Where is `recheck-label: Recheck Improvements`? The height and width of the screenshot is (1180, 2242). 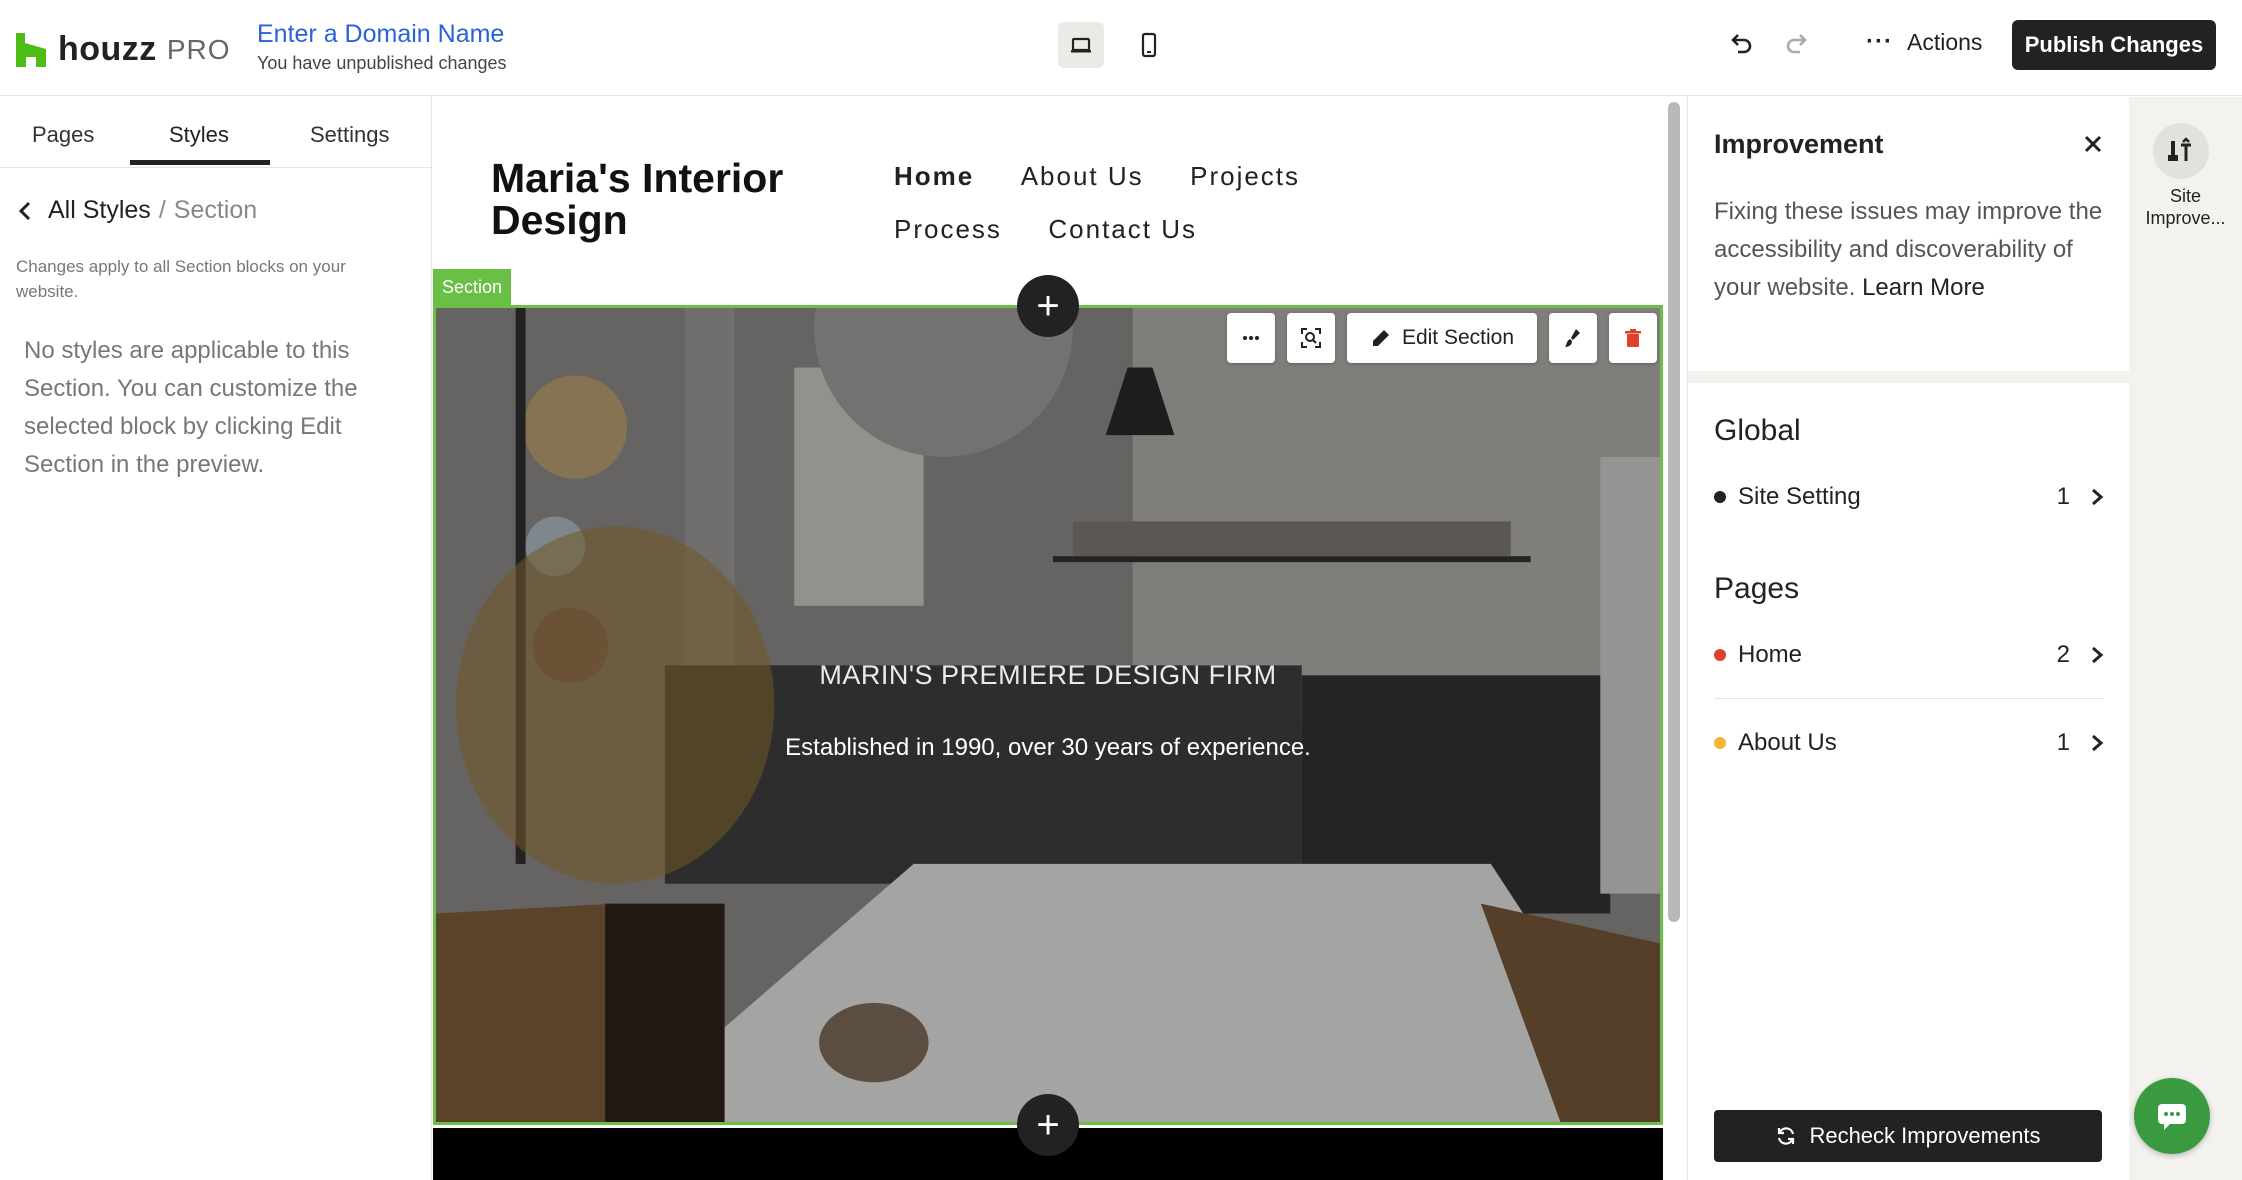
recheck-label: Recheck Improvements is located at coordinates (1925, 1135).